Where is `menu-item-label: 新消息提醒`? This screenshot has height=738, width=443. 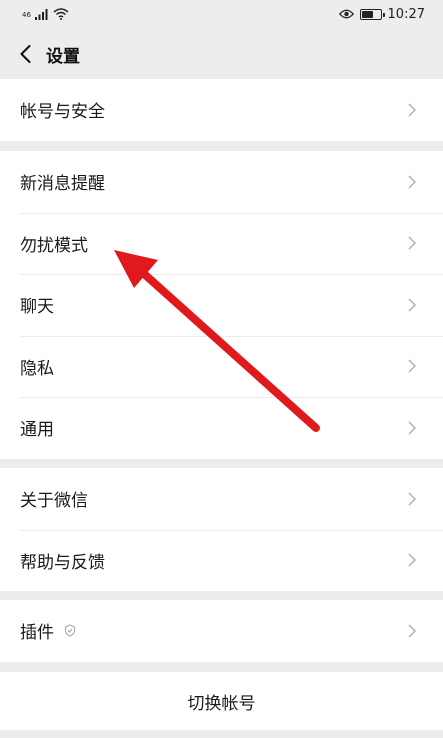
menu-item-label: 新消息提醒 is located at coordinates (62, 184).